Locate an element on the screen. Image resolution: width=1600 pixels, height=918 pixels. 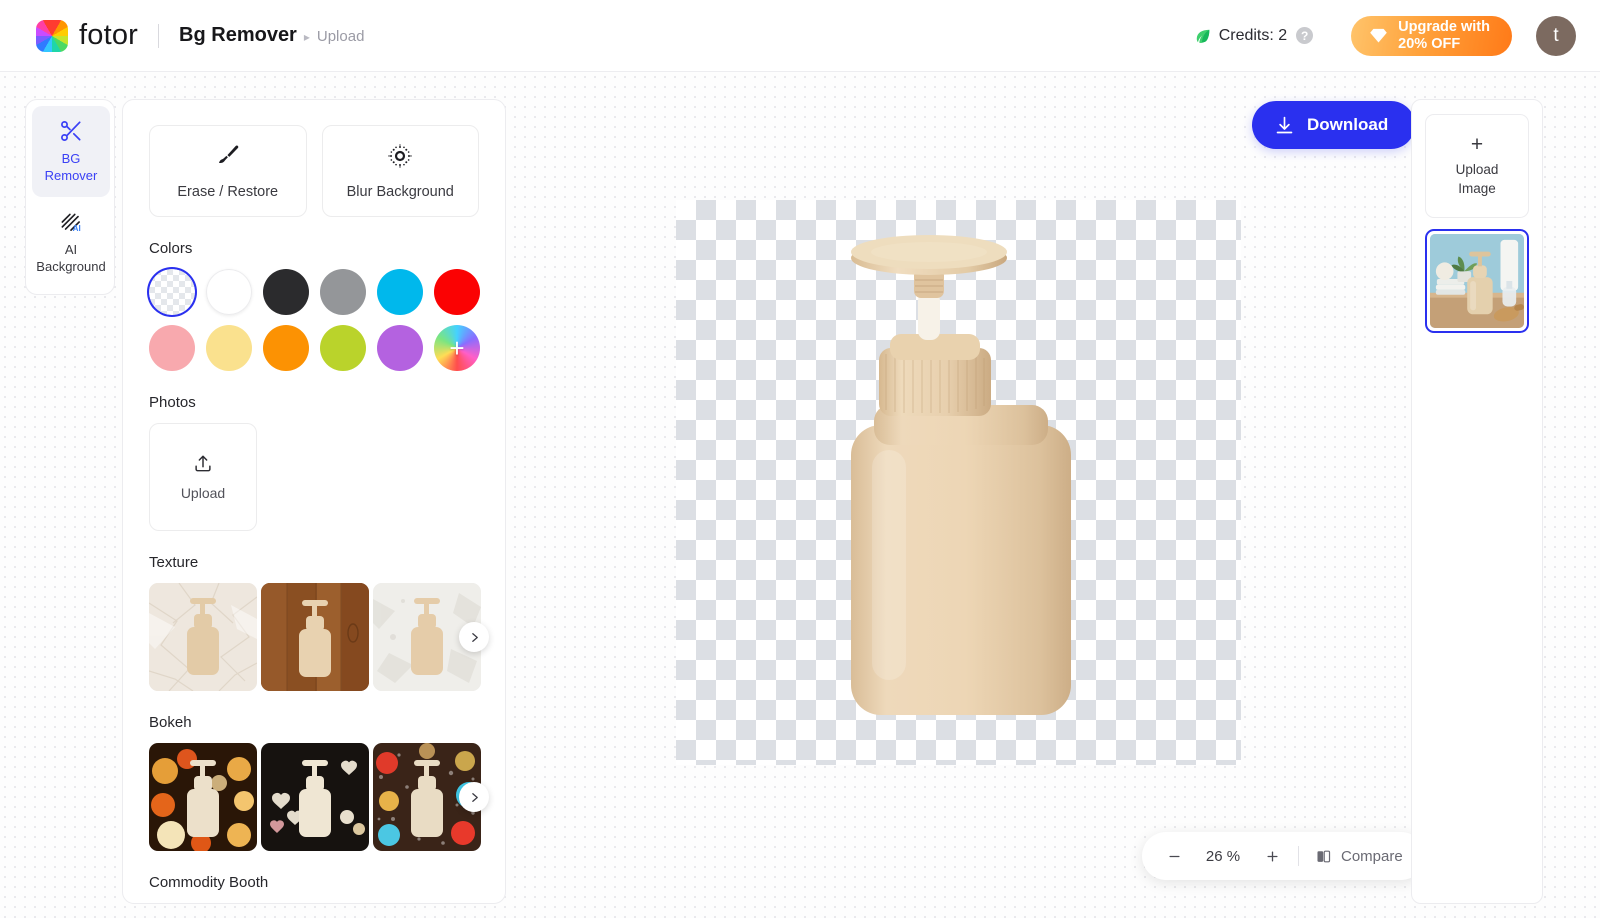
erase-restore-label: Erase / Restore is located at coordinates (228, 192).